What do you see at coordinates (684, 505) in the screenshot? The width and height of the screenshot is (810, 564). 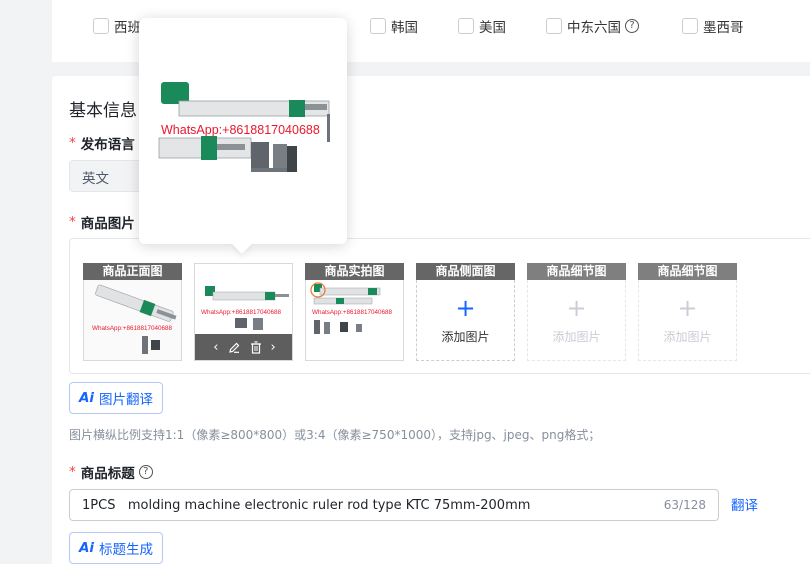 I see `char-counter: 63/128` at bounding box center [684, 505].